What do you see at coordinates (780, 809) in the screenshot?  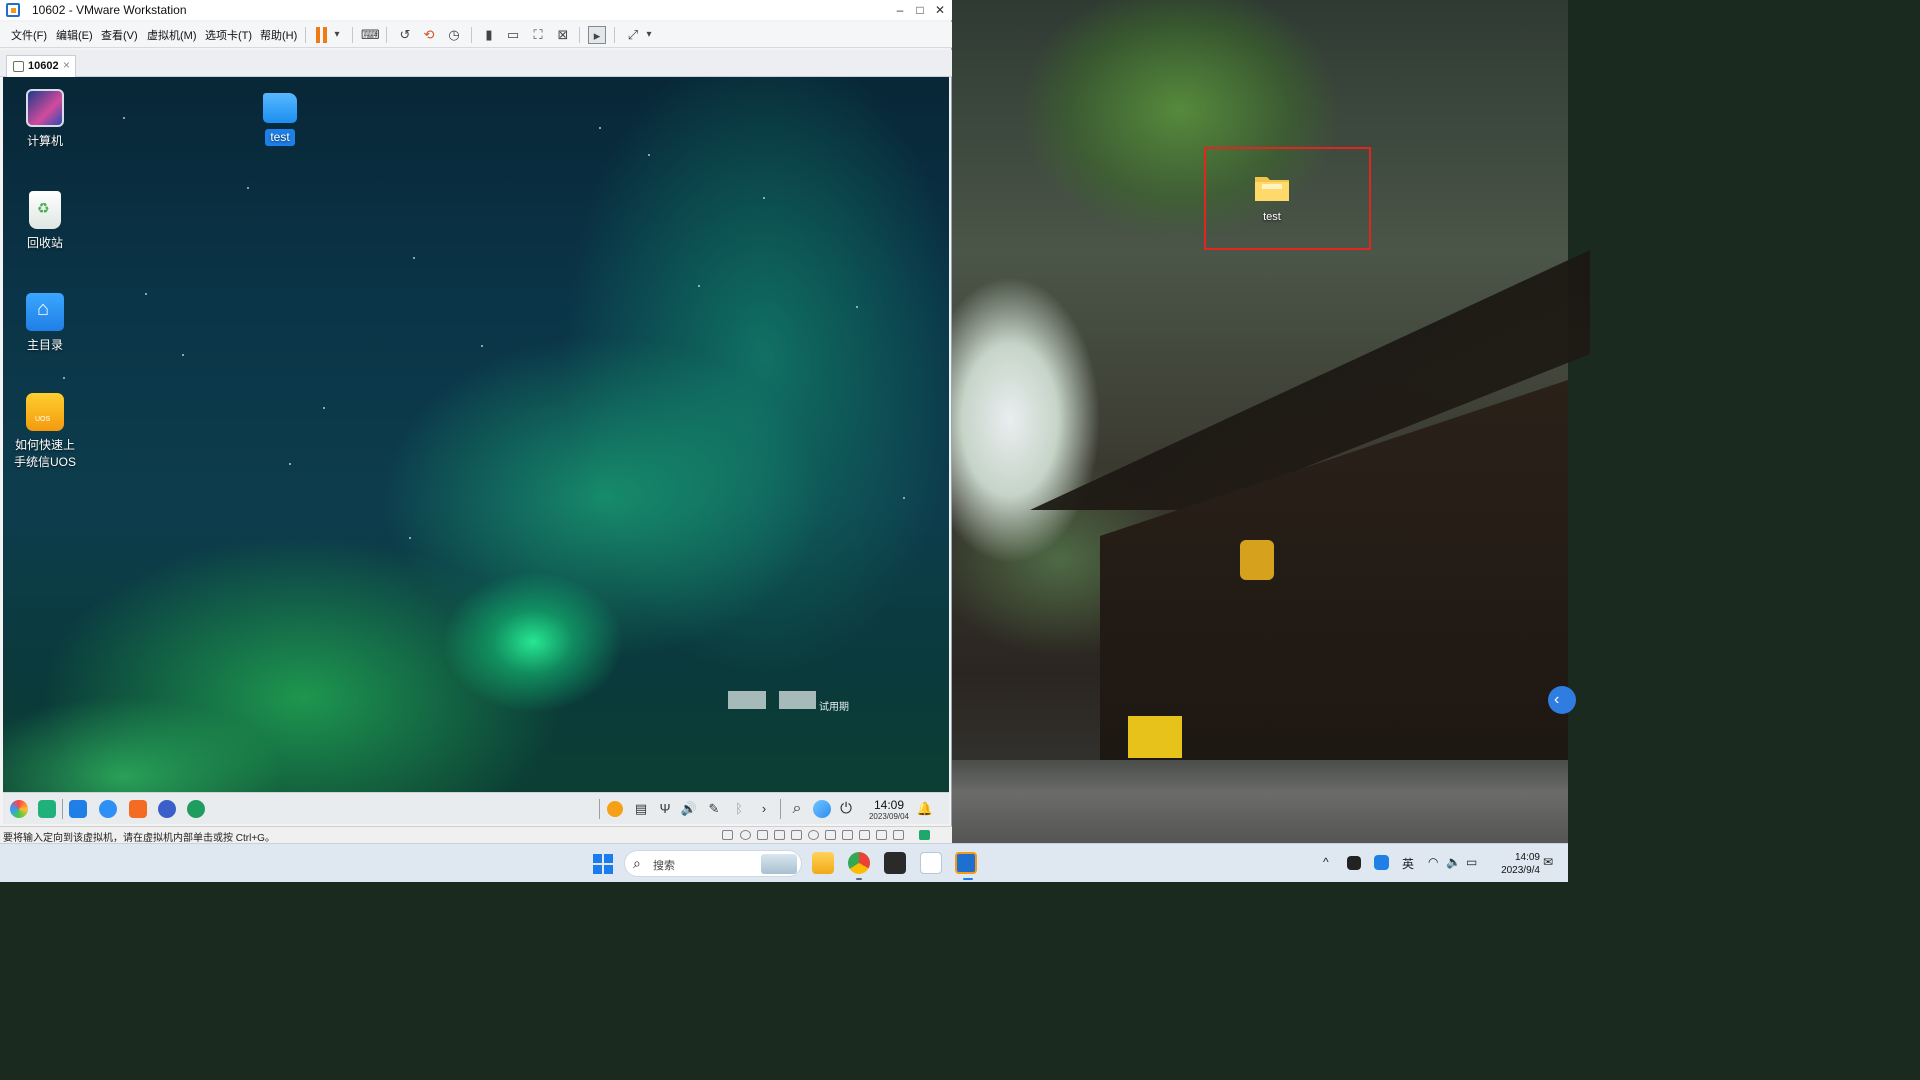 I see `dock-separator` at bounding box center [780, 809].